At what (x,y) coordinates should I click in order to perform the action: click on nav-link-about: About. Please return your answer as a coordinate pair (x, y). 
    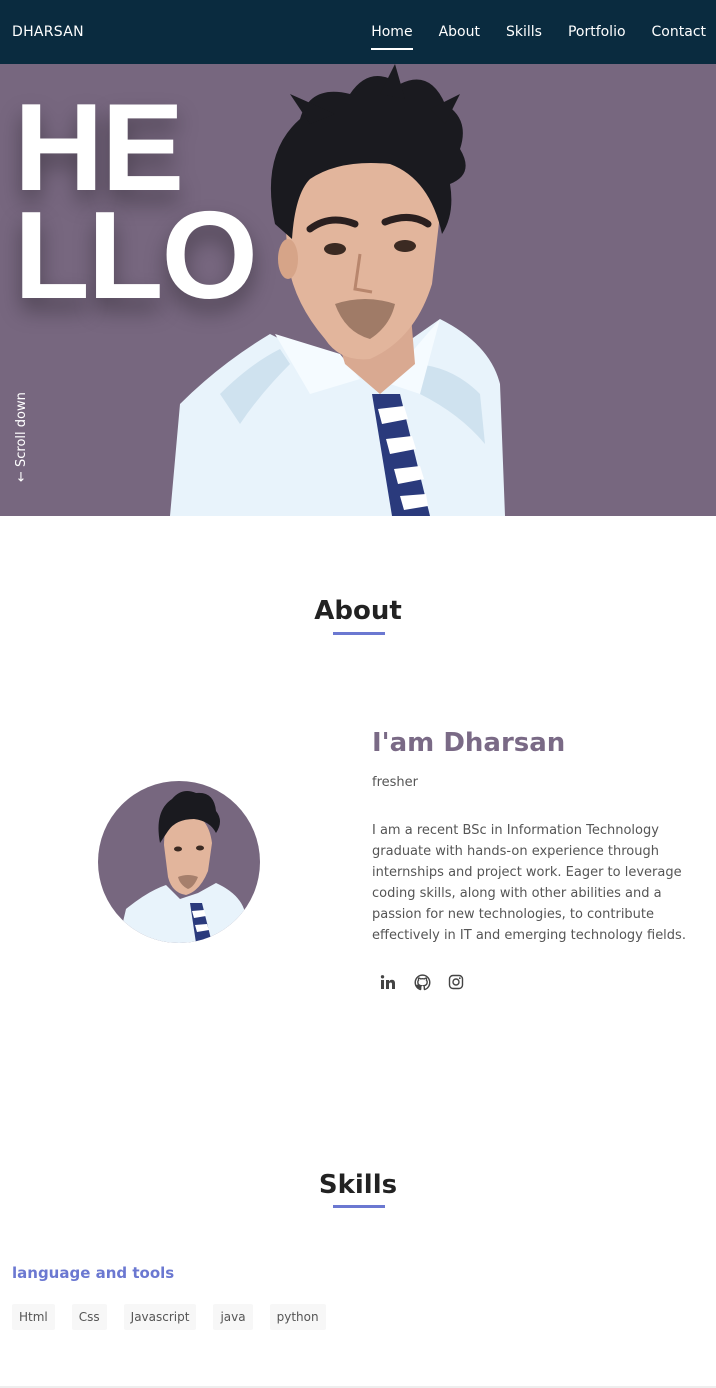
    Looking at the image, I should click on (459, 32).